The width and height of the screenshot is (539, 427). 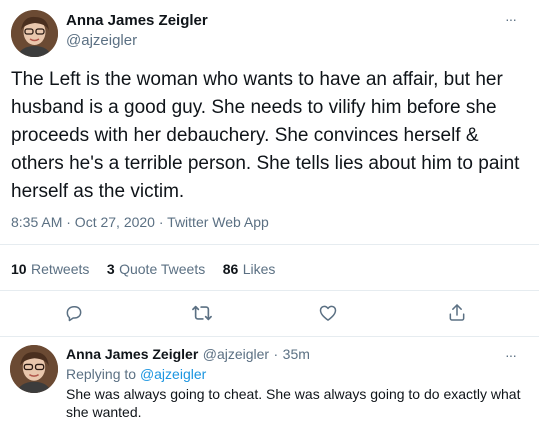 I want to click on stats-row: 10 Retweets 3 Quote Tweets 86 Likes, so click(x=143, y=270).